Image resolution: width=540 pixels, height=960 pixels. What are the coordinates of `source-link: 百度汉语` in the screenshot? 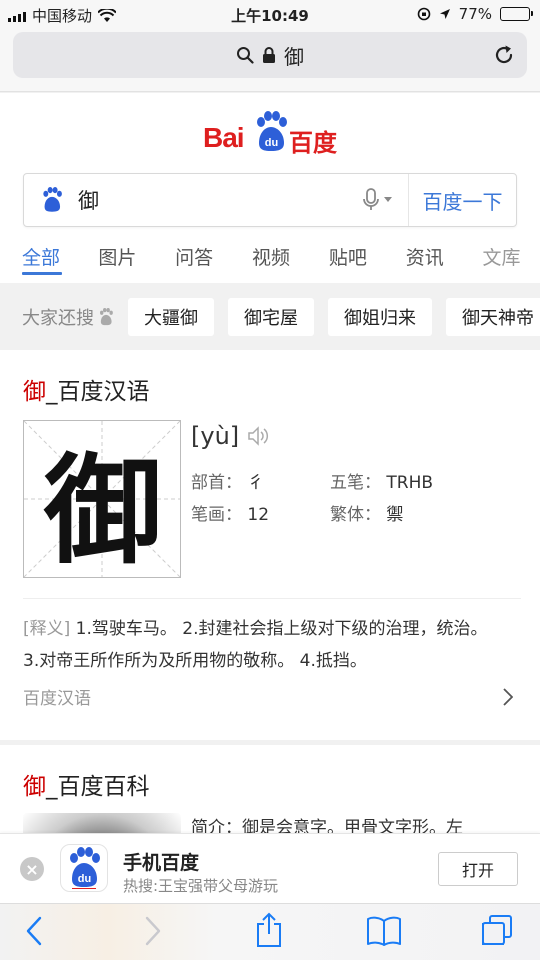 It's located at (270, 699).